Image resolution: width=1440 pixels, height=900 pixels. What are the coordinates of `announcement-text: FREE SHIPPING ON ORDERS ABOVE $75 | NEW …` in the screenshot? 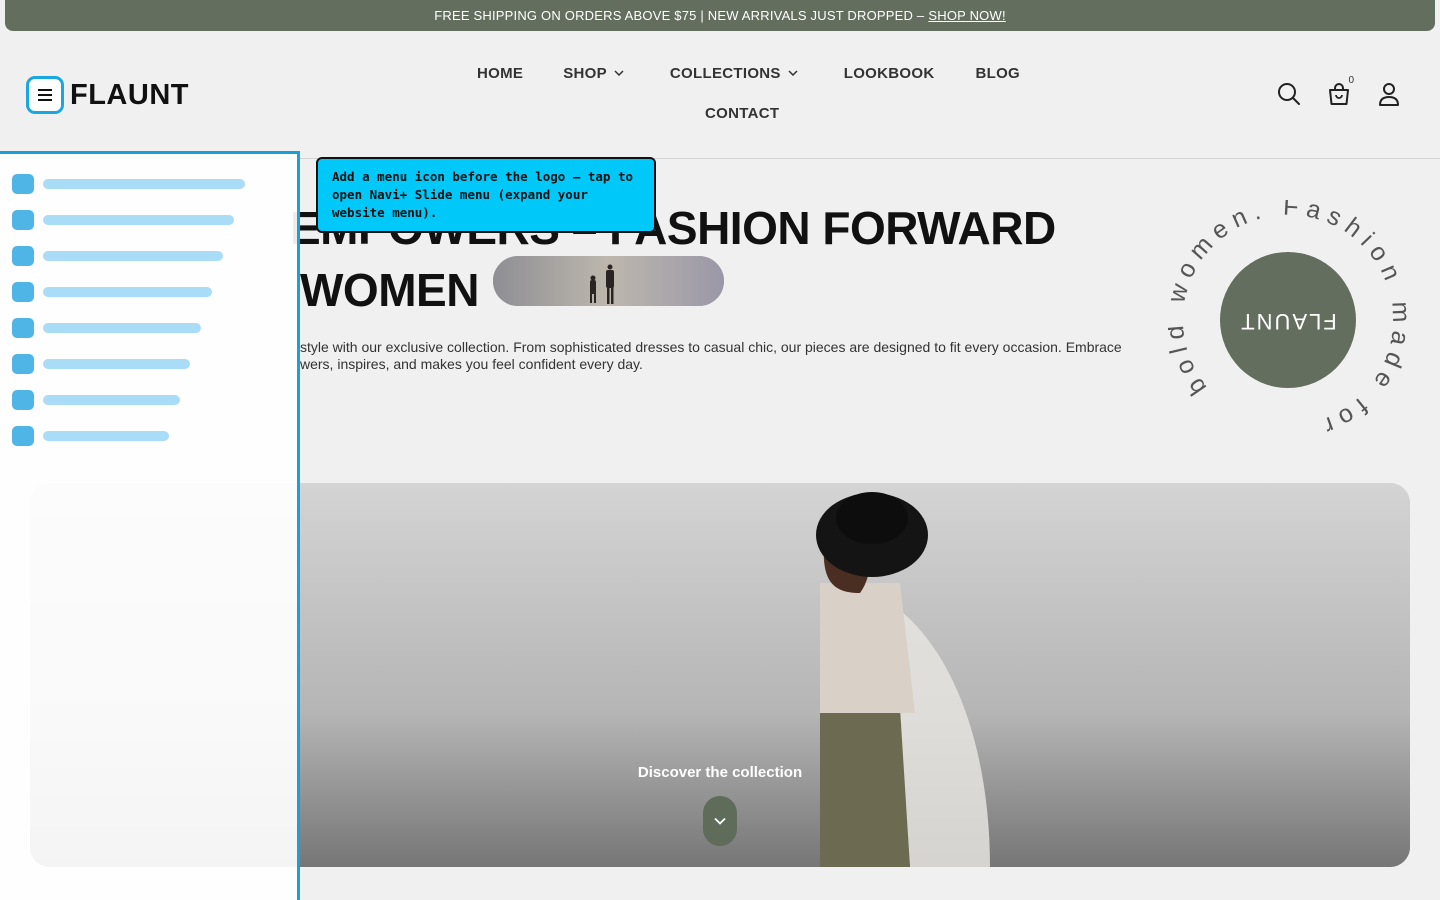 It's located at (679, 15).